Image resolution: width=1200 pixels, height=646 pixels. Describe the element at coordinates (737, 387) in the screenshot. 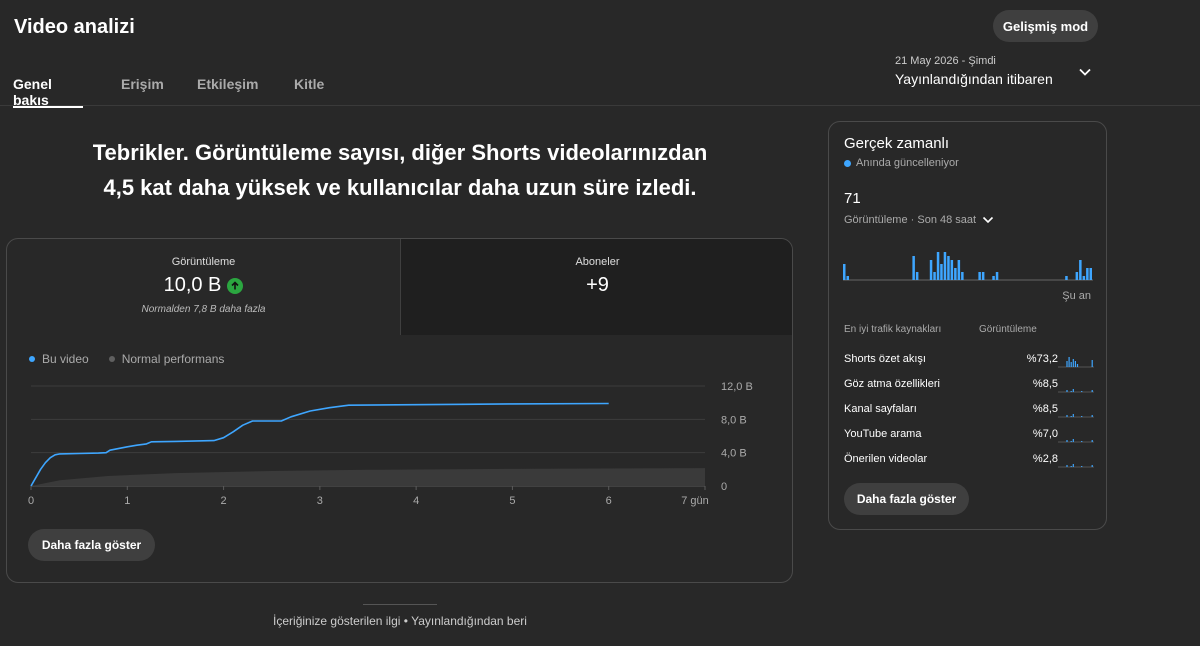

I see `y-tick-label: 12,0 B` at that location.